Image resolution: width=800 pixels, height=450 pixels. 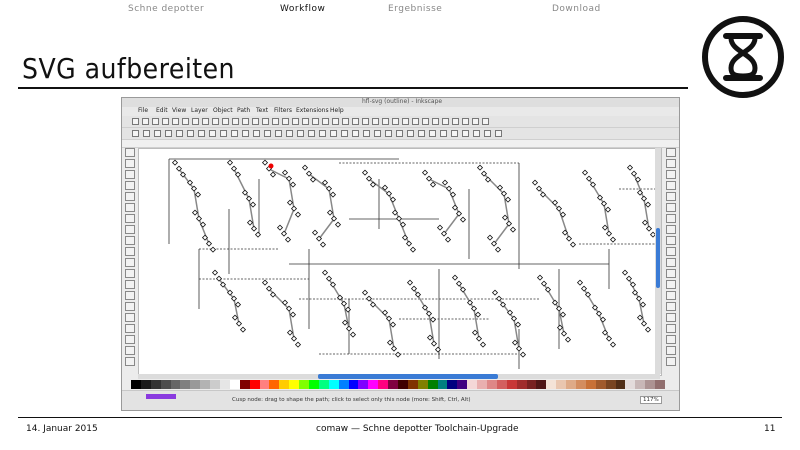 I want to click on color-palette, so click(x=398, y=384).